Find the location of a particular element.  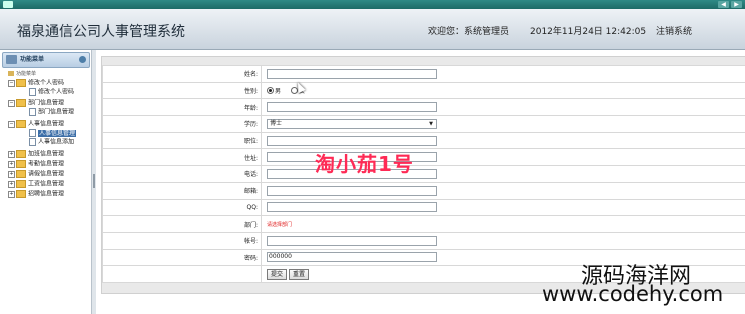

tree-leaf-department: 部门信息管理 is located at coordinates (51, 112).